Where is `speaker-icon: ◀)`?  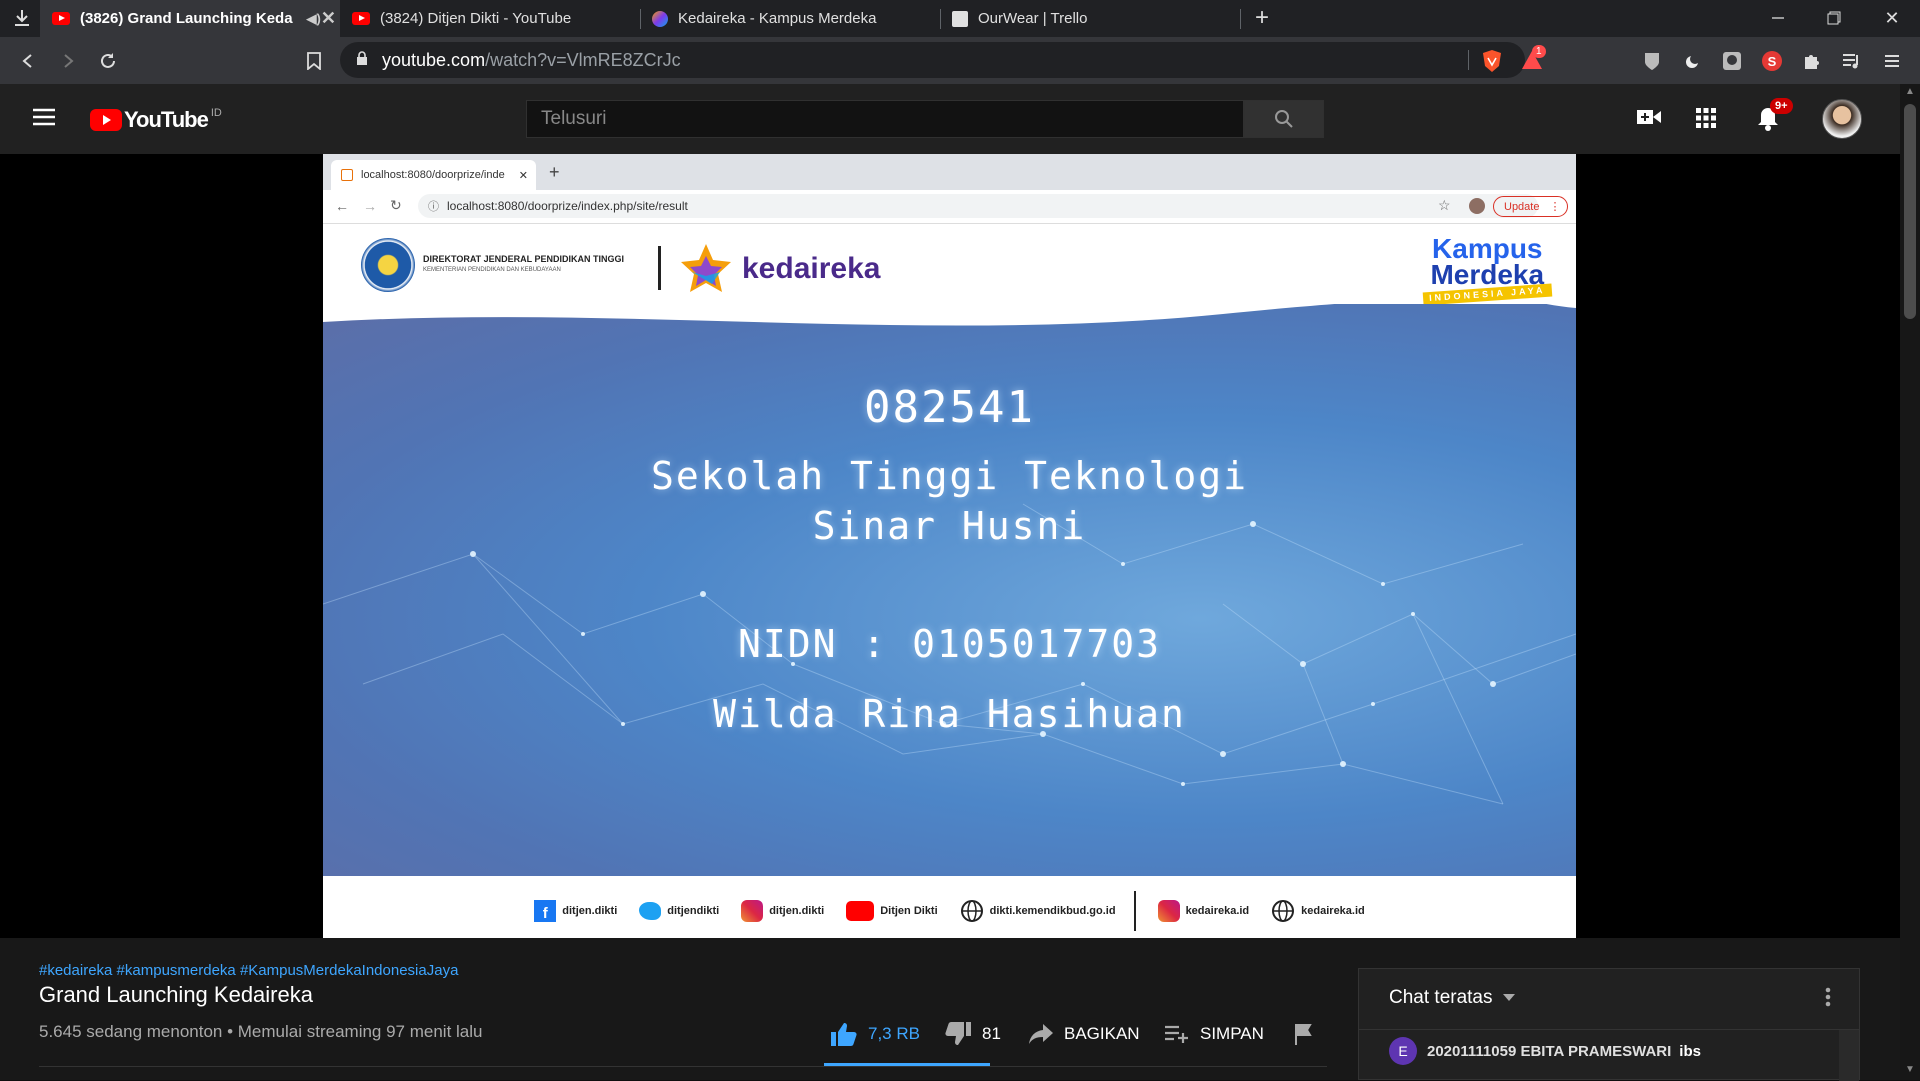
speaker-icon: ◀) is located at coordinates (314, 19).